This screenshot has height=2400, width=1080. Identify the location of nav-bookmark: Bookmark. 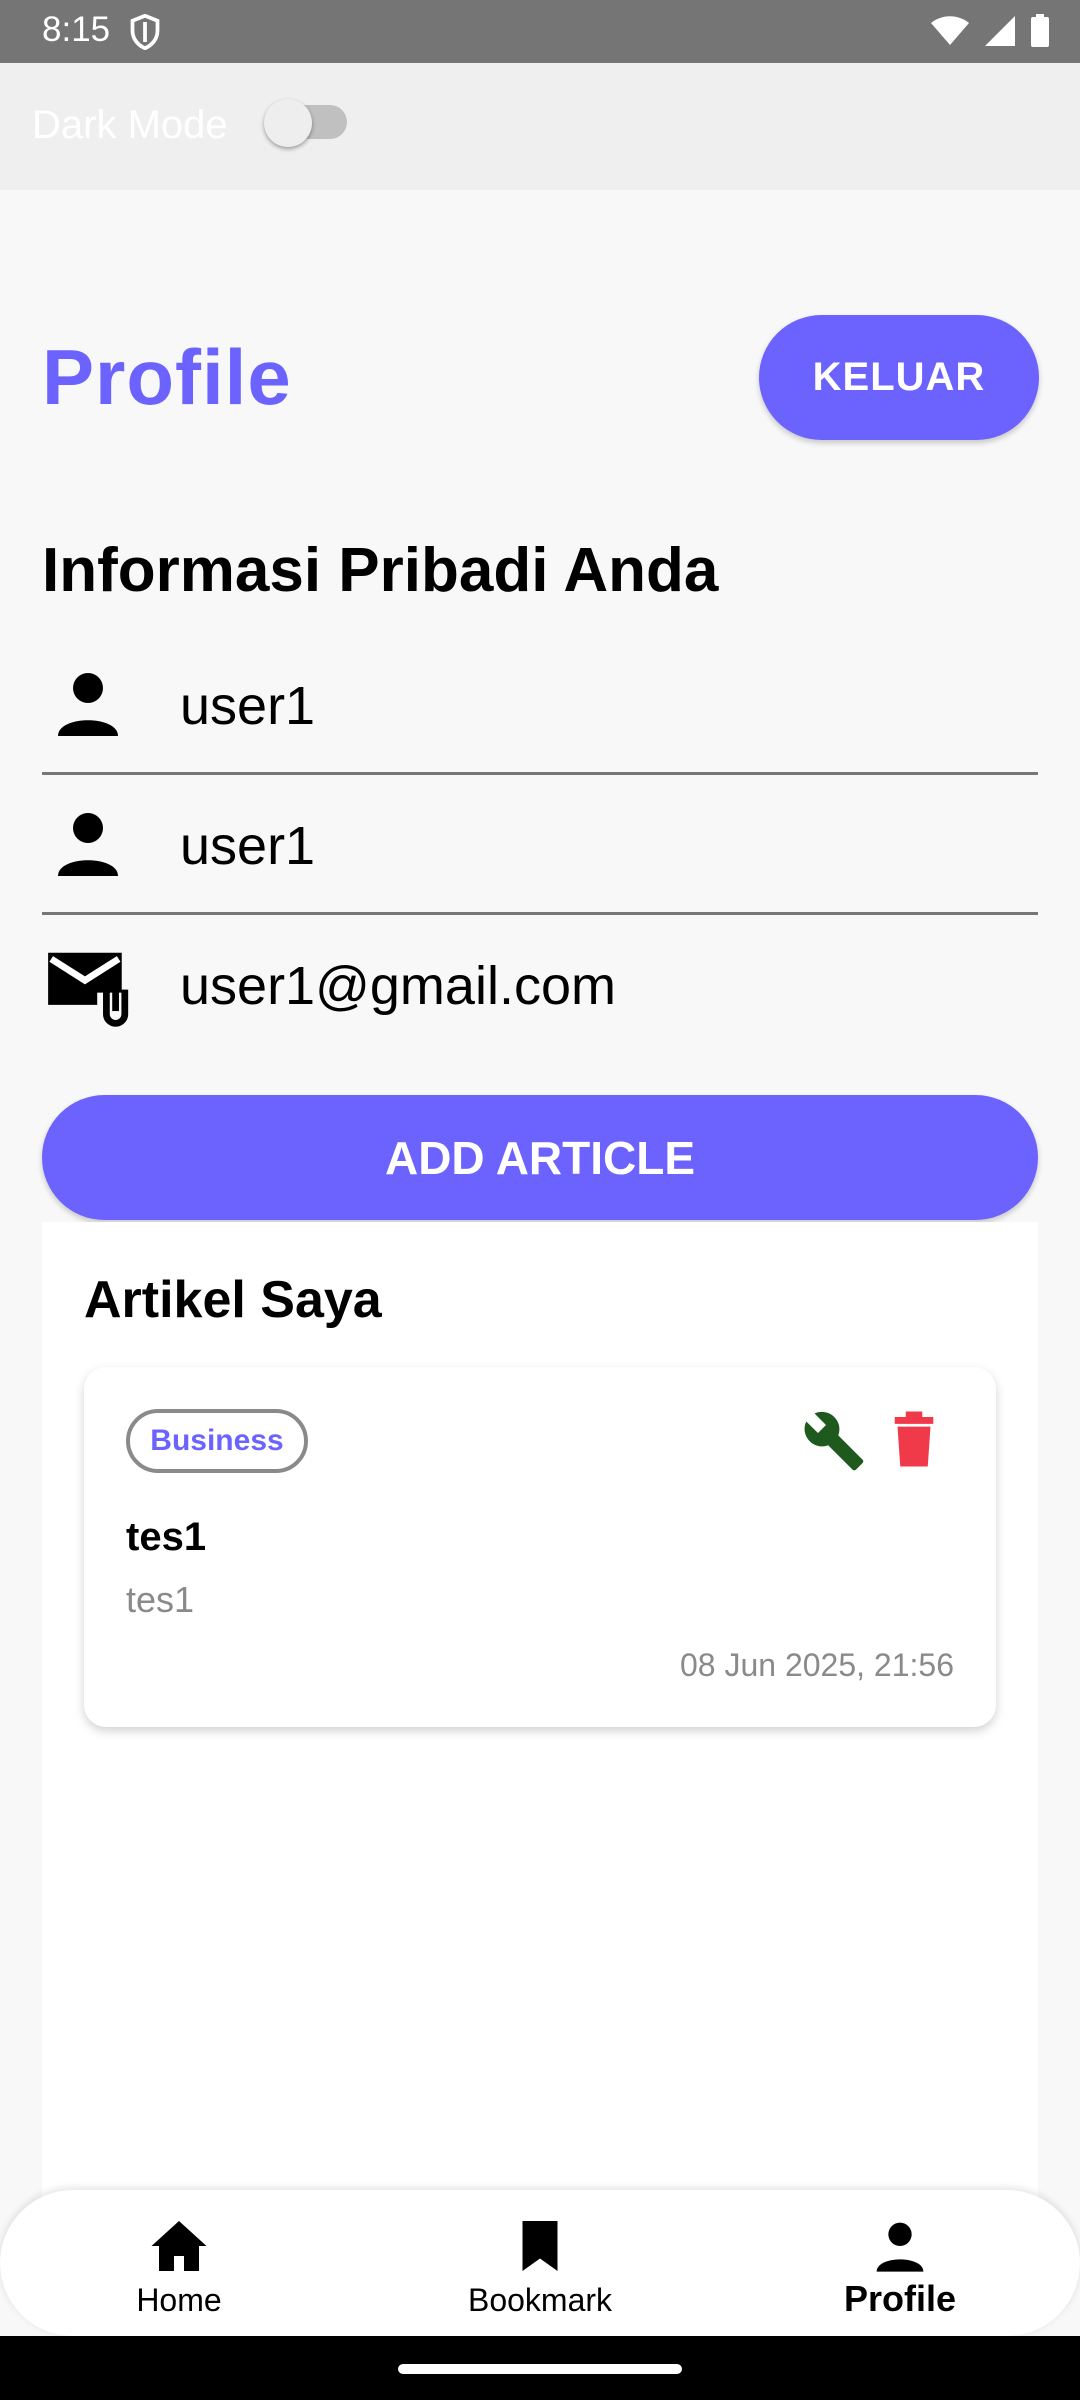
(540, 2263).